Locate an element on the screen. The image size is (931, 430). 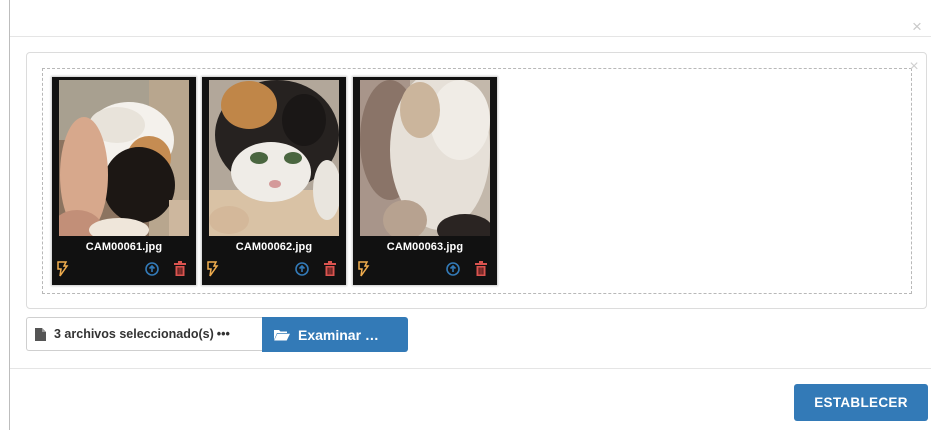
file-preview-frame: CAM00063.jpg is located at coordinates (425, 181).